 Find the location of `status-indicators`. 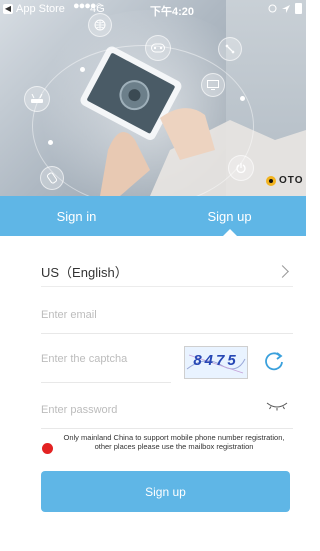

status-indicators is located at coordinates (285, 8).